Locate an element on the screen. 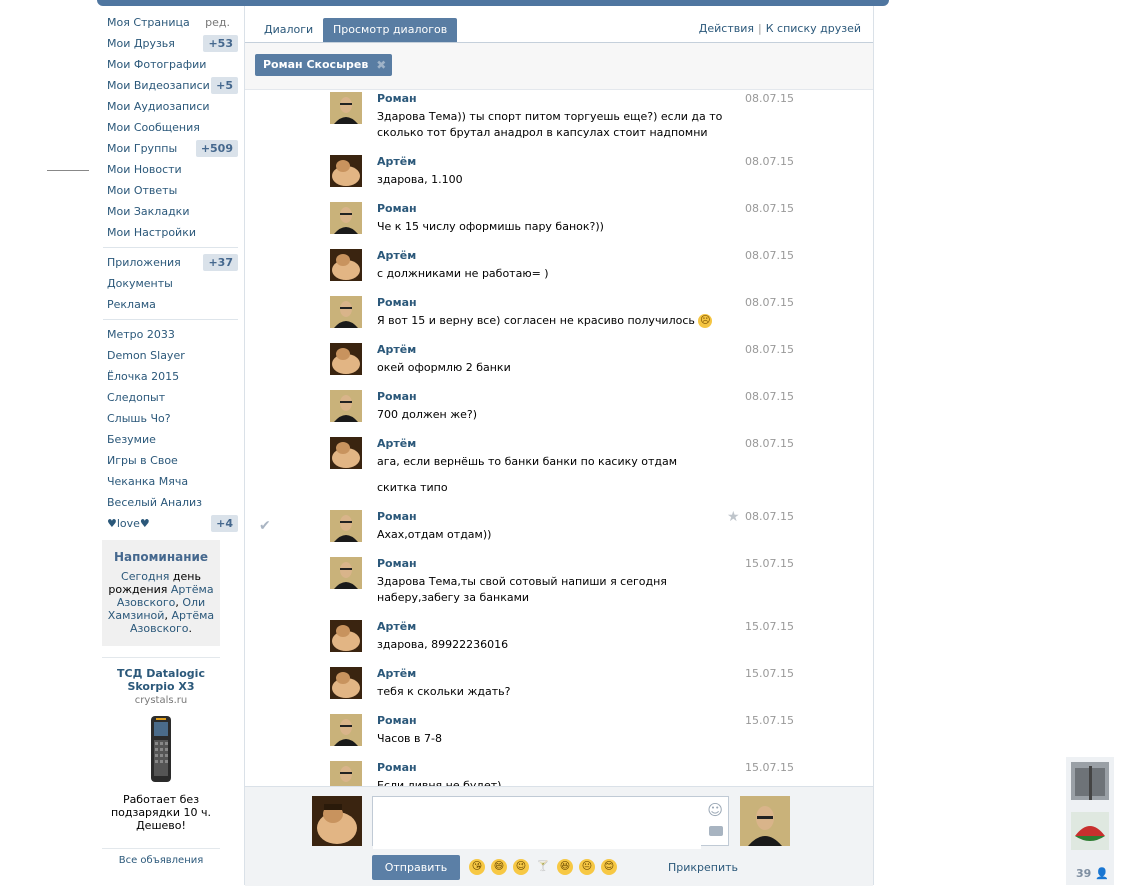 The width and height of the screenshot is (1123, 886). nav-game: Ёлочка 2015 is located at coordinates (170, 376).